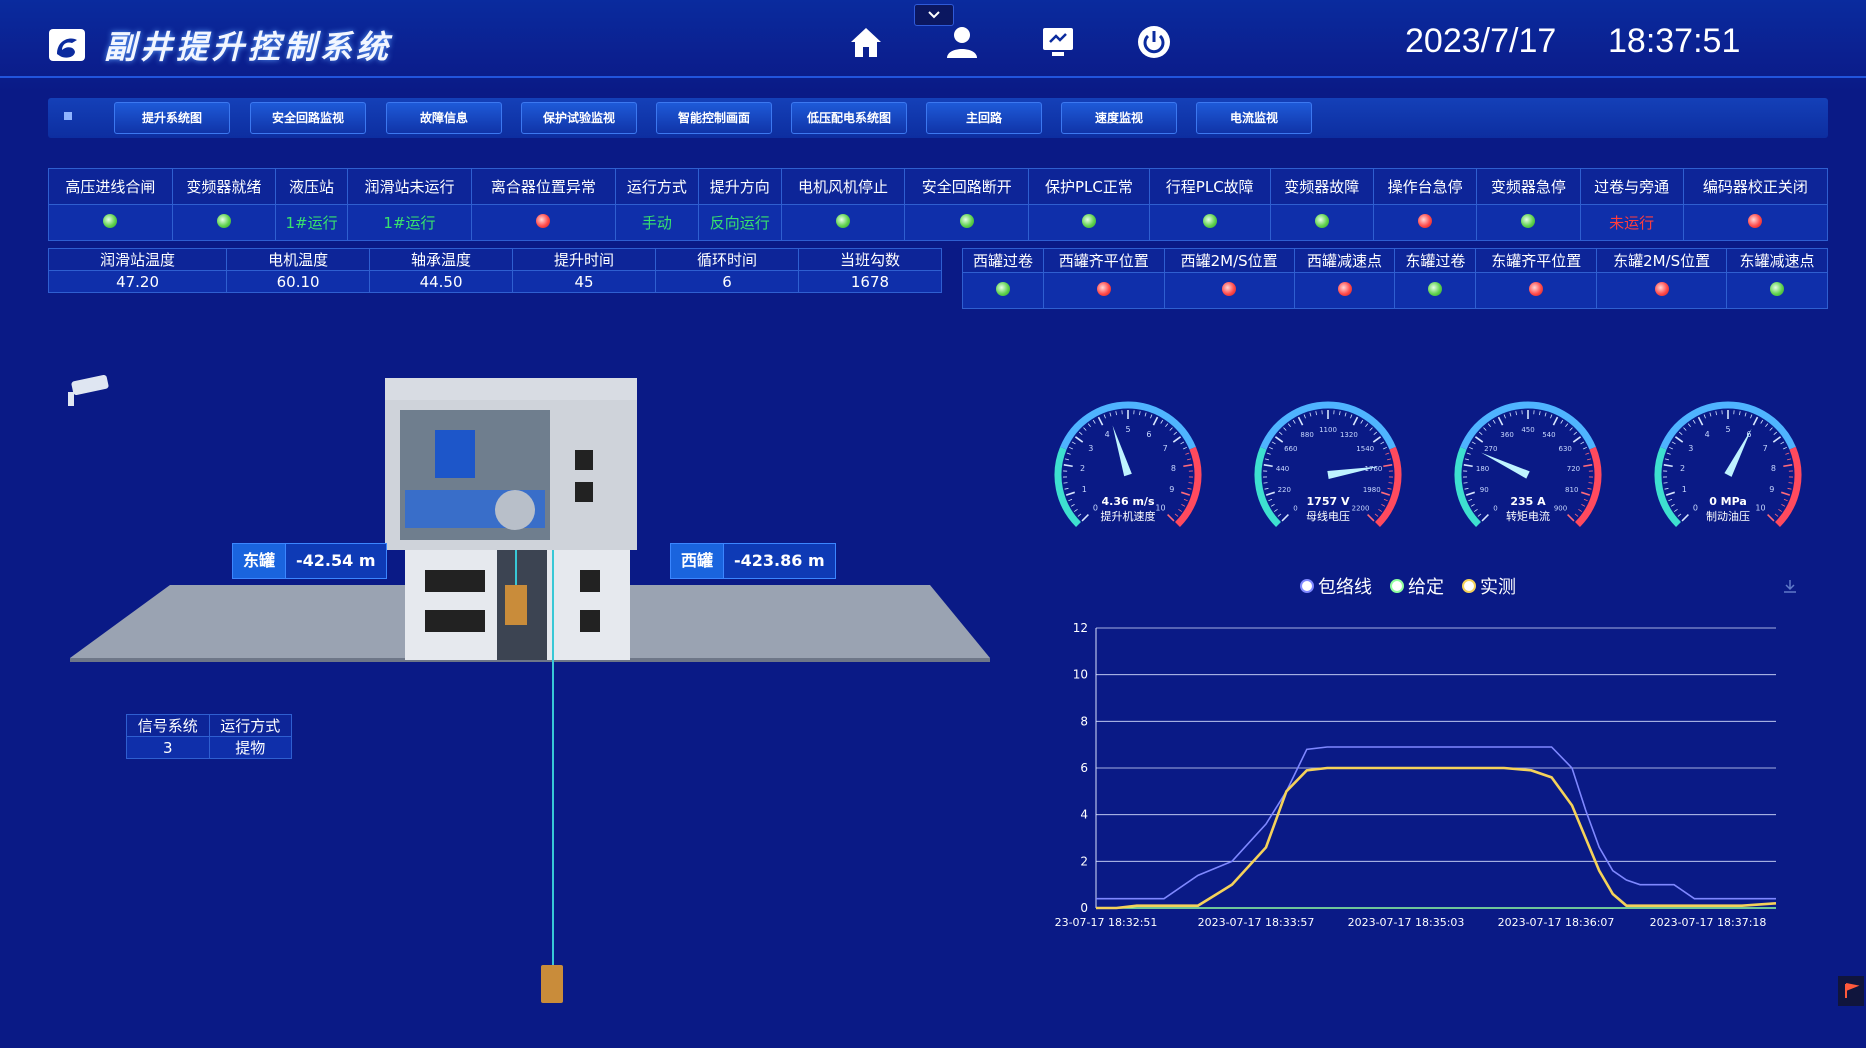 Image resolution: width=1866 pixels, height=1048 pixels. Describe the element at coordinates (1573, 469) in the screenshot. I see `gauge-tick-label: 720` at that location.